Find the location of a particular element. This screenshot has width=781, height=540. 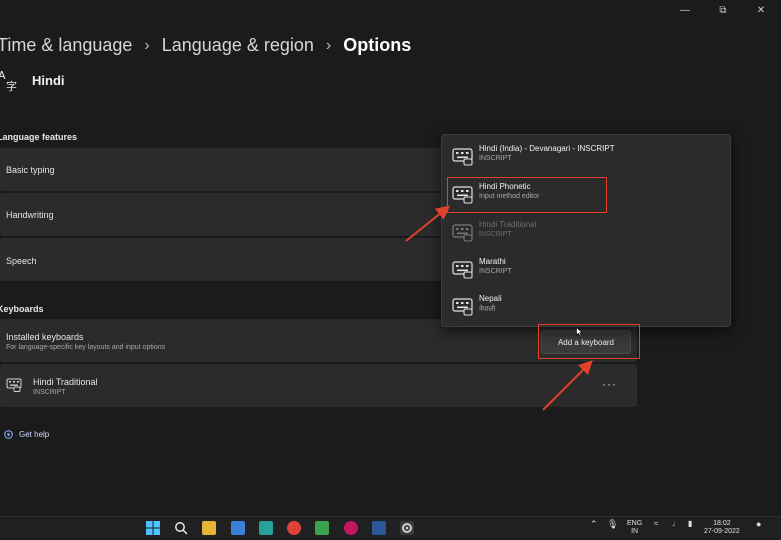

language-indicator: ENG IN is located at coordinates (634, 528).